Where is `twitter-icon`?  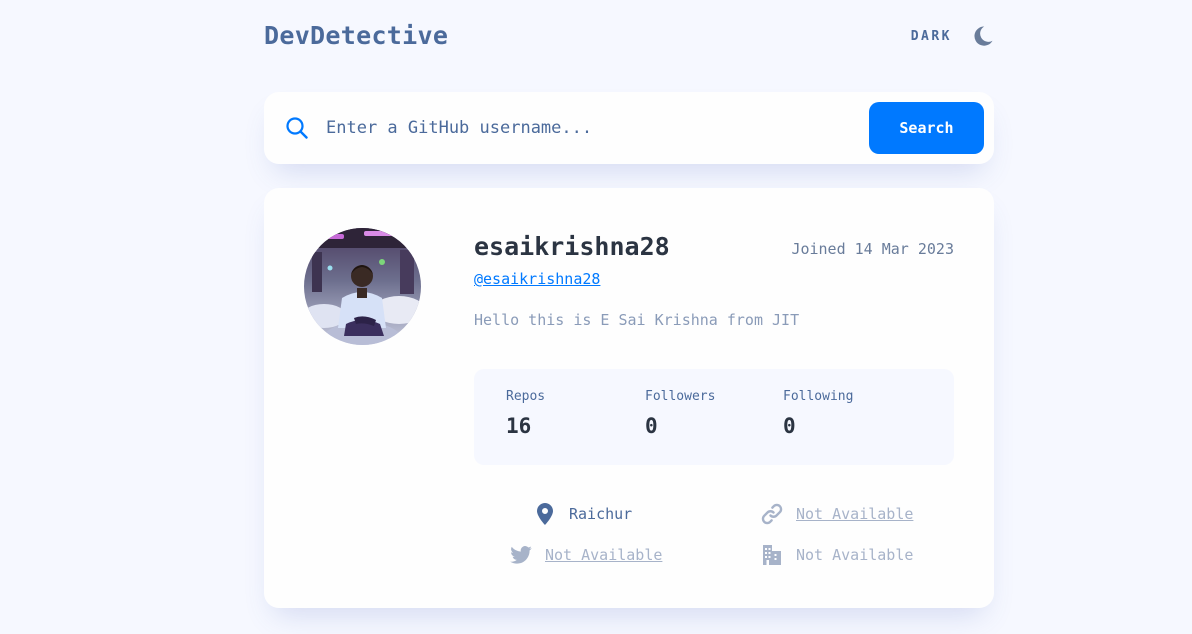
twitter-icon is located at coordinates (521, 555).